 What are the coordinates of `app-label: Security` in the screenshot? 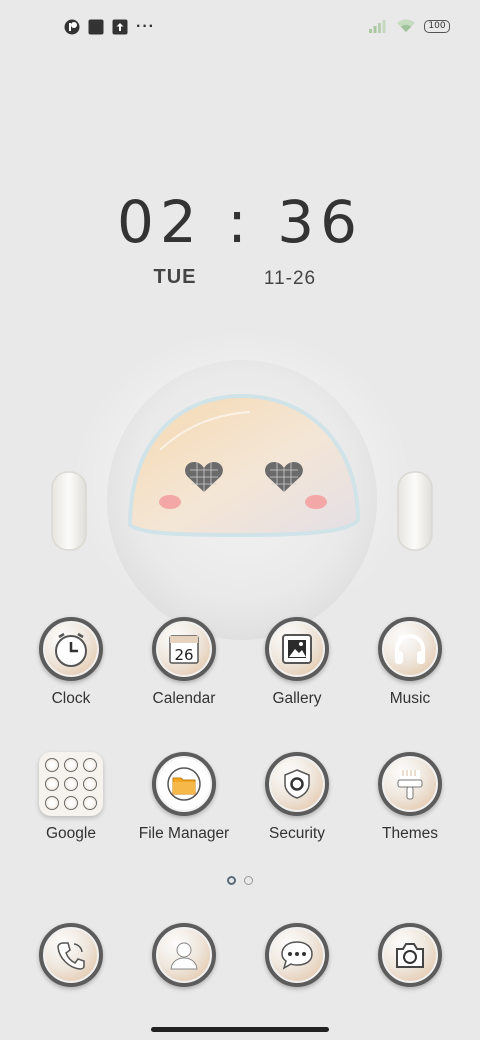 It's located at (297, 833).